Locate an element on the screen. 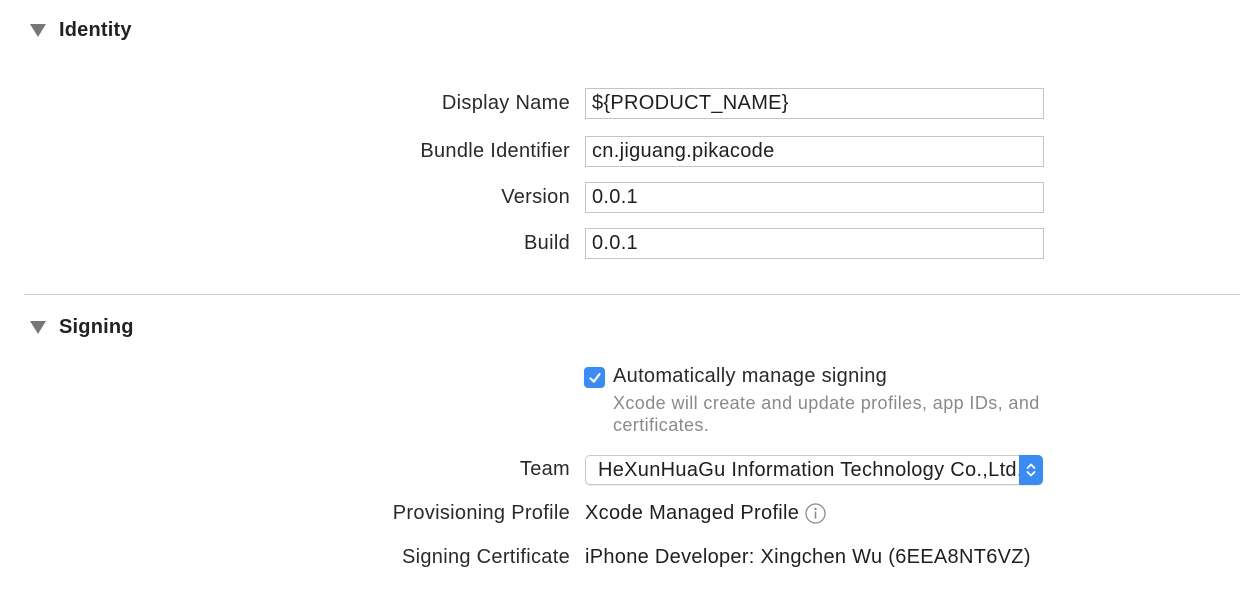 The image size is (1240, 601). provisioning-profile-value: Xcode Managed Profile is located at coordinates (692, 513).